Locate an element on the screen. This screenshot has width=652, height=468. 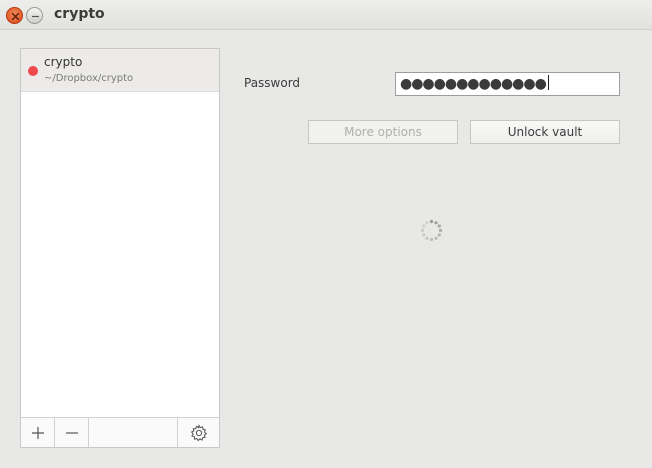
loading-spinner-icon is located at coordinates (431, 230).